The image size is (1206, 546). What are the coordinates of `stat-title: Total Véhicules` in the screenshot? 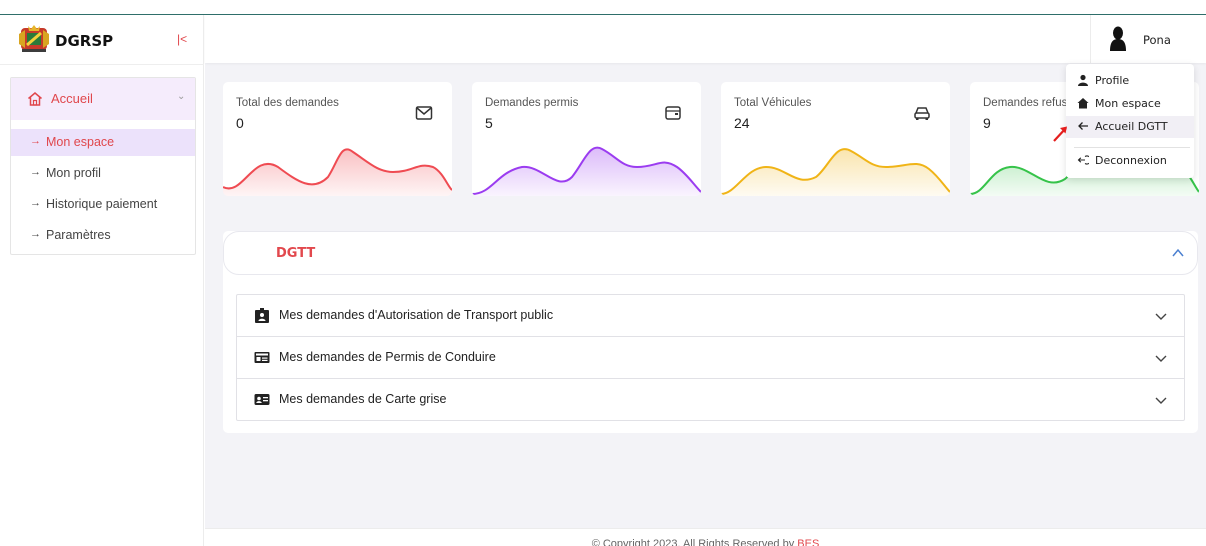 It's located at (773, 103).